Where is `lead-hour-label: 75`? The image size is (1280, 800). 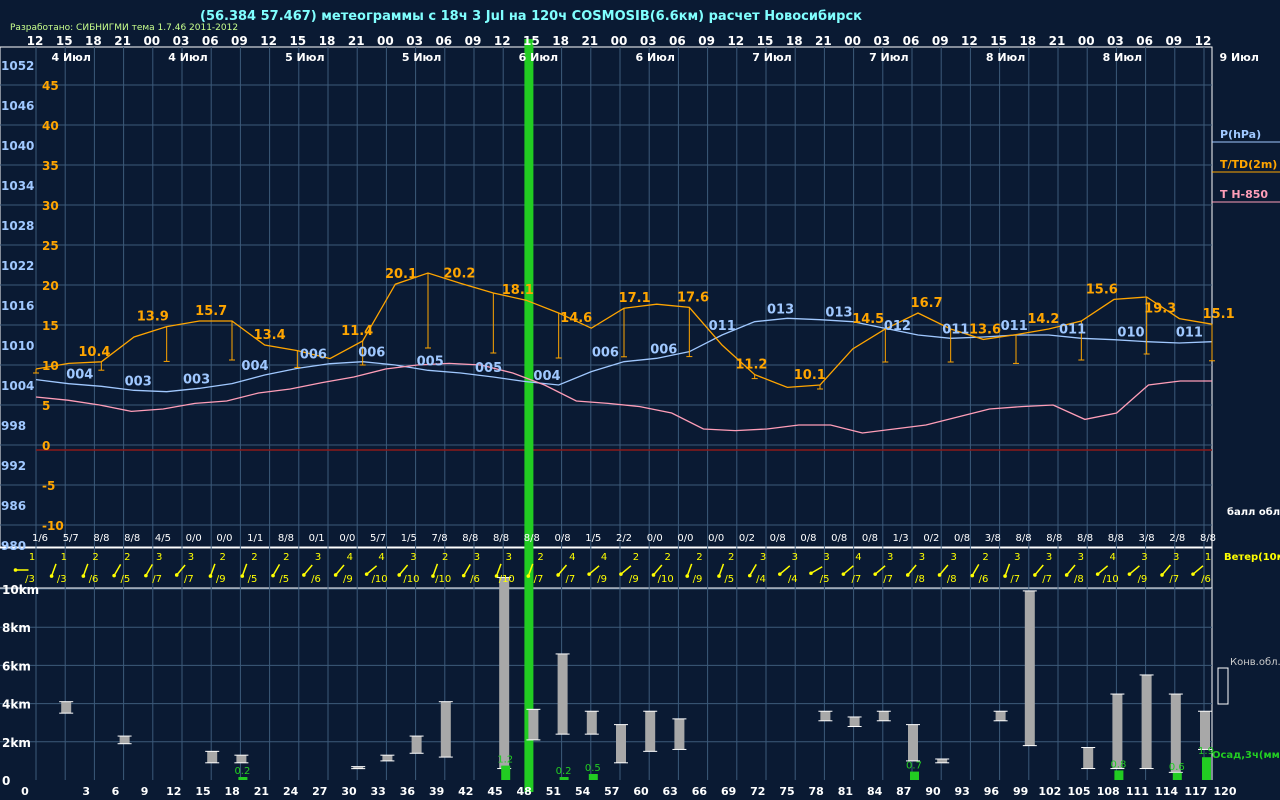
lead-hour-label: 75 is located at coordinates (786, 791).